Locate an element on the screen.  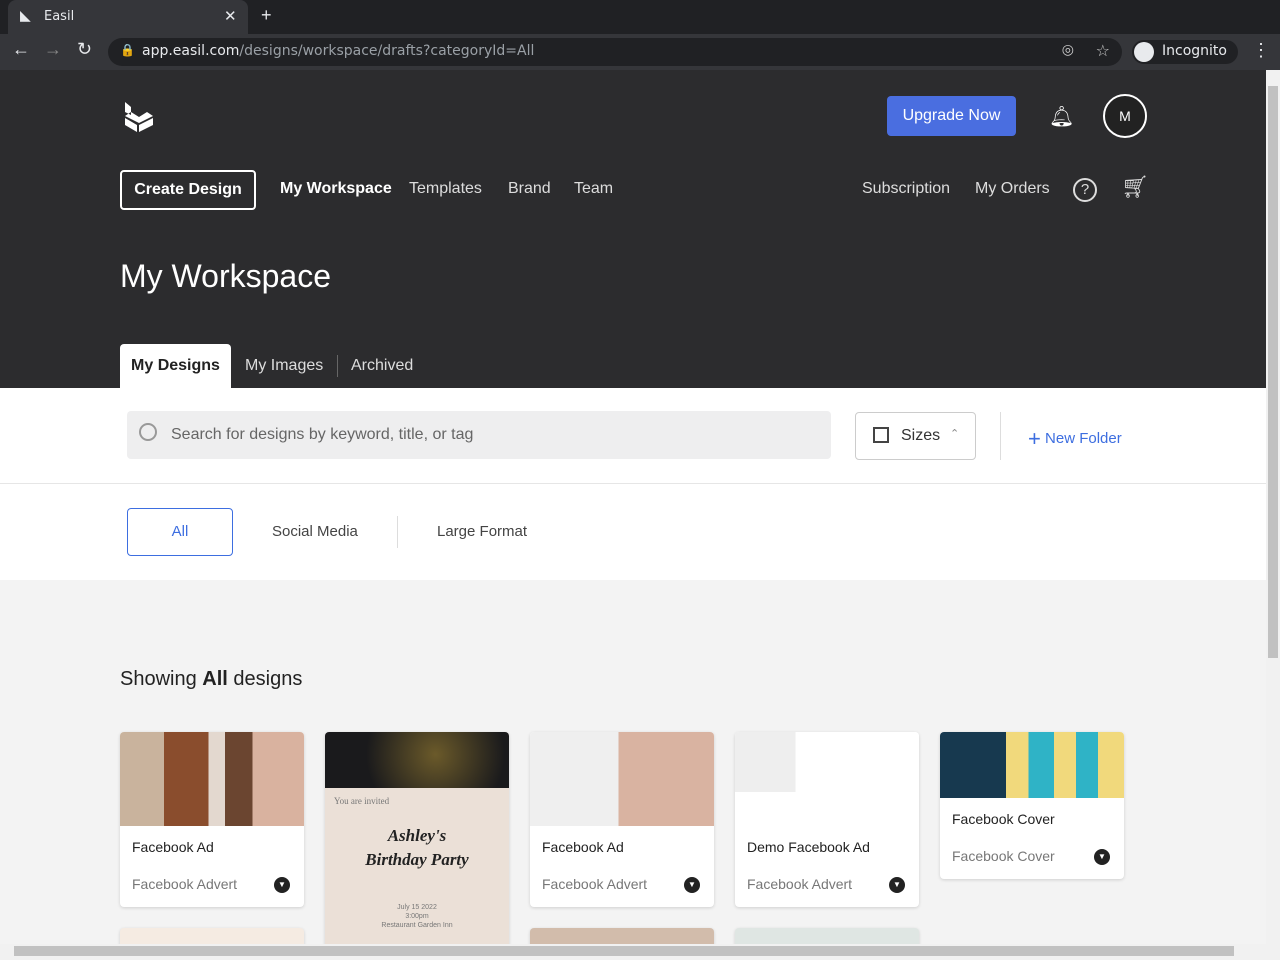
sizes-dropdown: Sizes ⌃ is located at coordinates (915, 436).